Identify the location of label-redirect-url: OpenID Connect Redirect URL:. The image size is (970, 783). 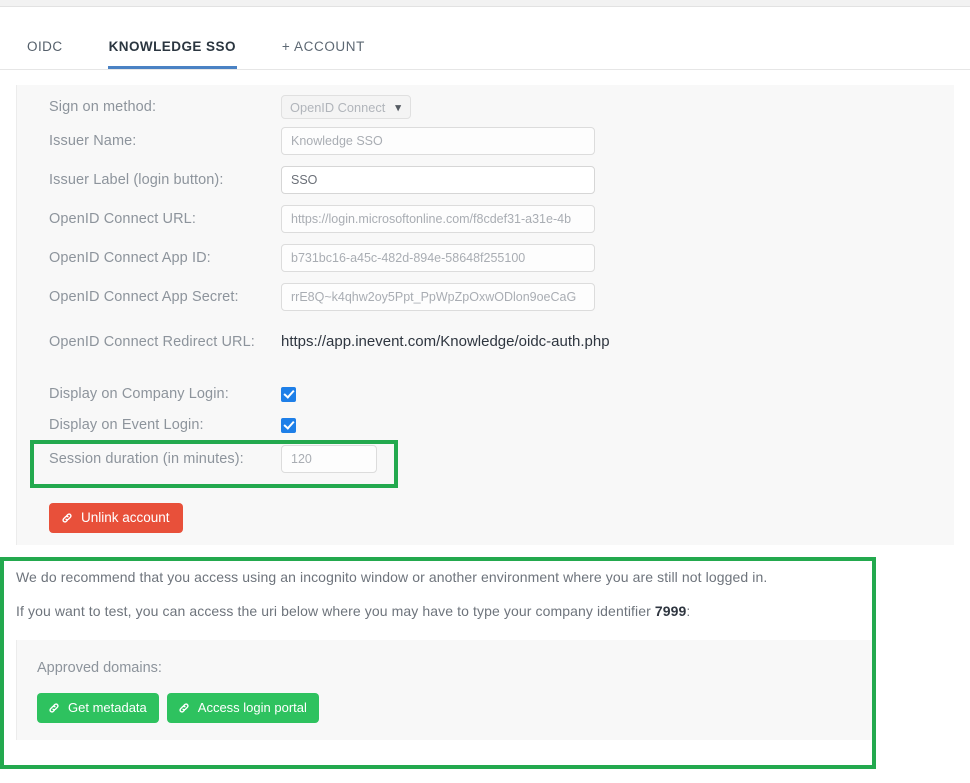
(152, 341).